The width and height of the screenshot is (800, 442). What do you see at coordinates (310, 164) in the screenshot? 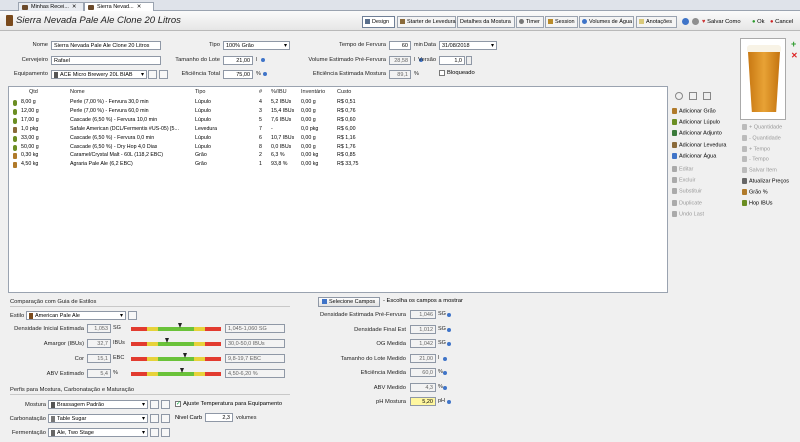
I see `cell-inv: 0,00 kg` at bounding box center [310, 164].